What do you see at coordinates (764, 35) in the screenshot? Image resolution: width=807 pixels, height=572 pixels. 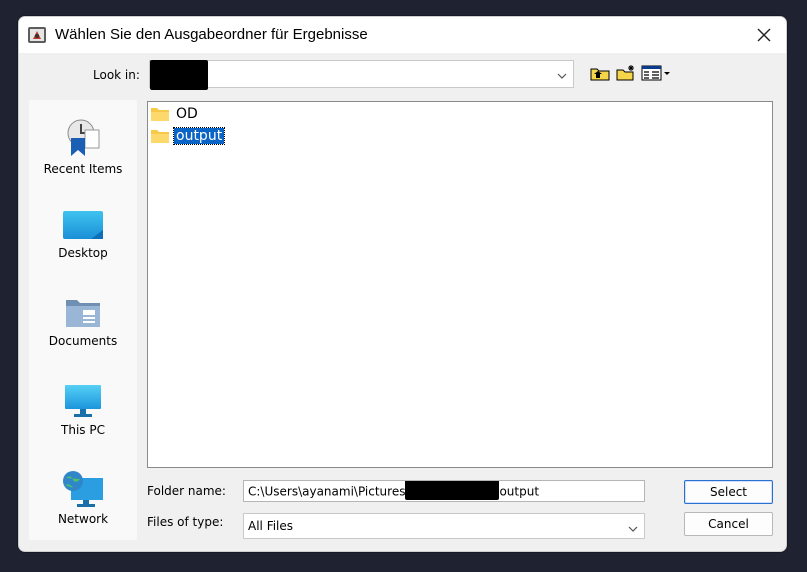 I see `close-icon` at bounding box center [764, 35].